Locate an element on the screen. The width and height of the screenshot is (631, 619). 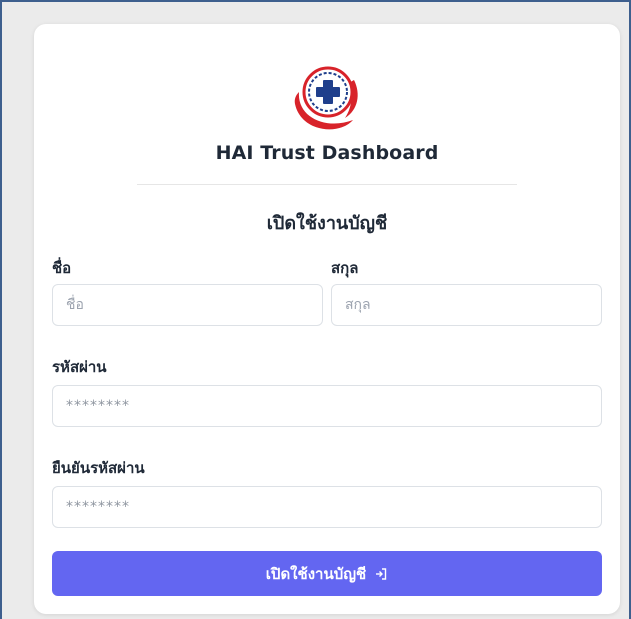
password-label: รหัสผ่าน is located at coordinates (79, 367).